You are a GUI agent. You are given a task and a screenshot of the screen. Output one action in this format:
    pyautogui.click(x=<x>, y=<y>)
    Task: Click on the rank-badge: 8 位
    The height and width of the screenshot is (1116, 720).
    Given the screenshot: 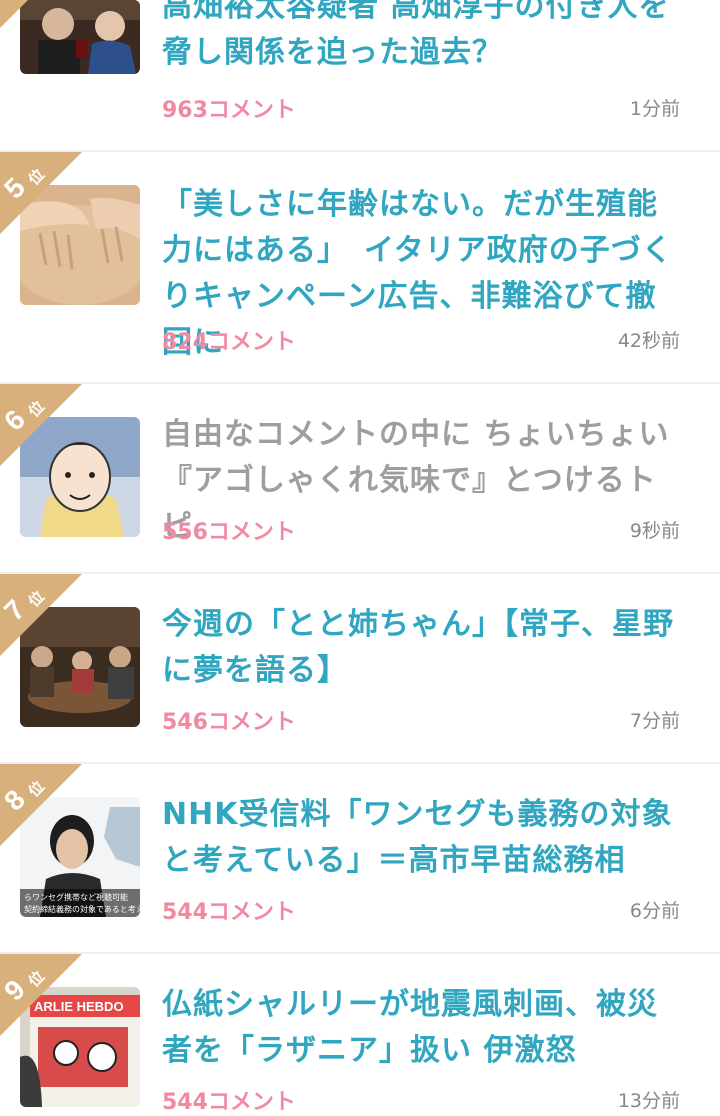 What is the action you would take?
    pyautogui.click(x=41, y=805)
    